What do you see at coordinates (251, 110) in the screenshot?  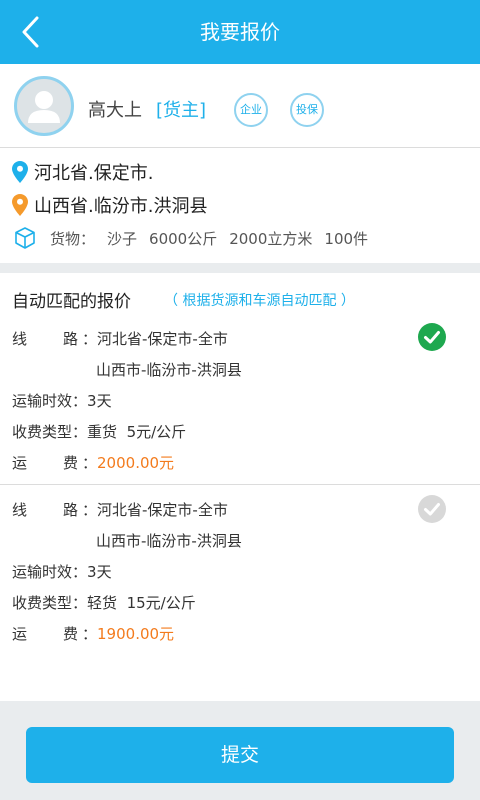 I see `enterprise-badge: 企业` at bounding box center [251, 110].